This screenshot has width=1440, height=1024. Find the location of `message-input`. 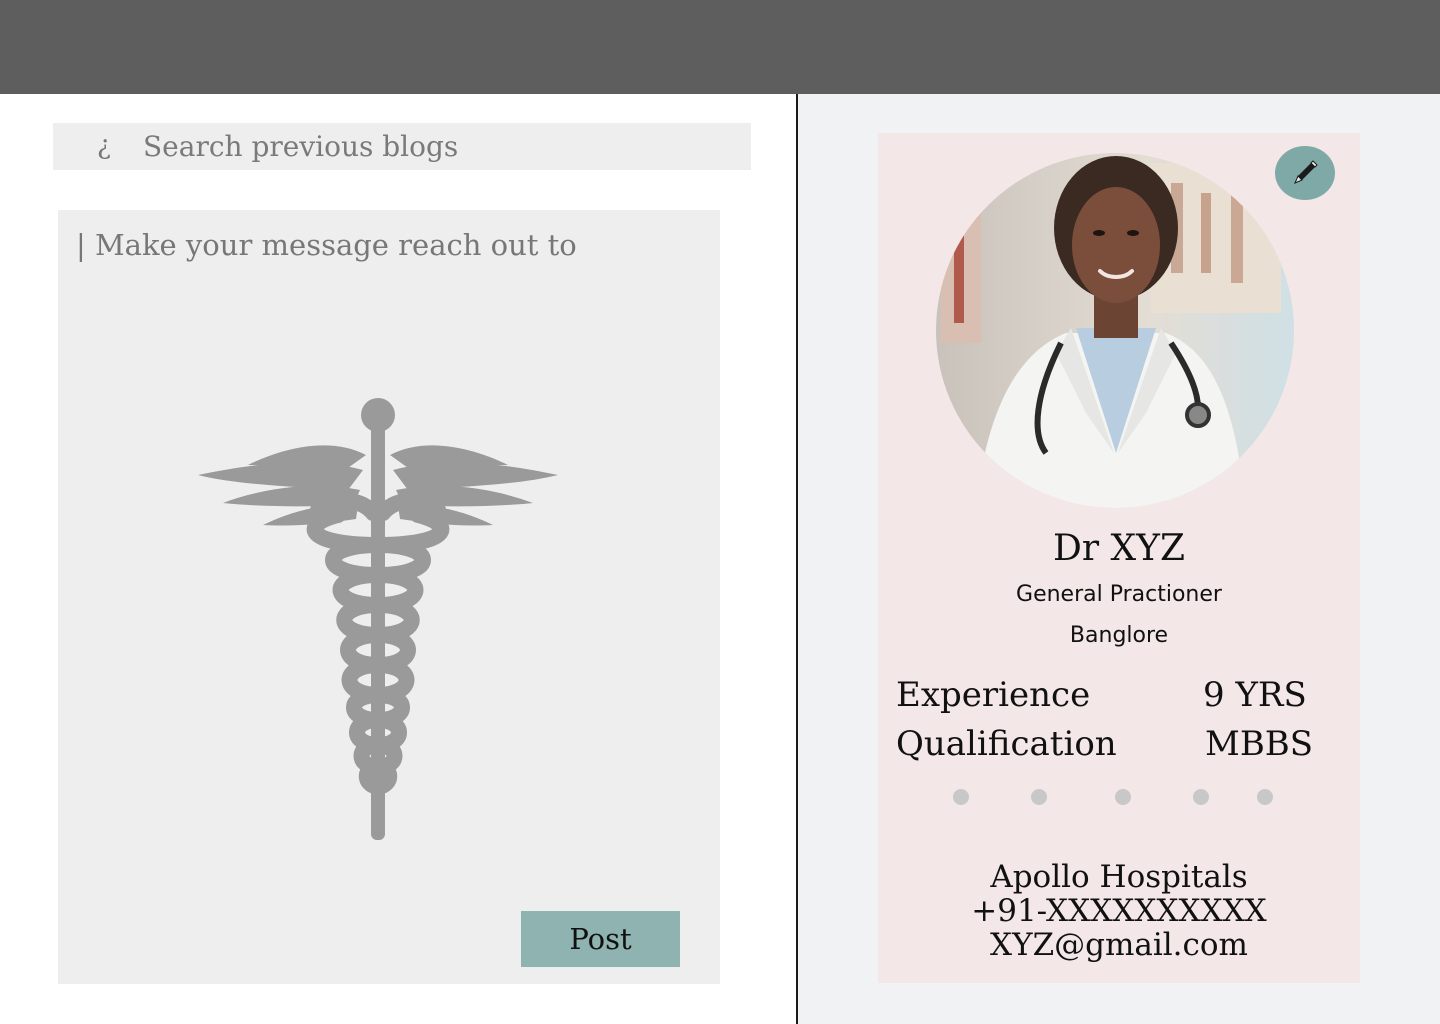

message-input is located at coordinates (386, 245).